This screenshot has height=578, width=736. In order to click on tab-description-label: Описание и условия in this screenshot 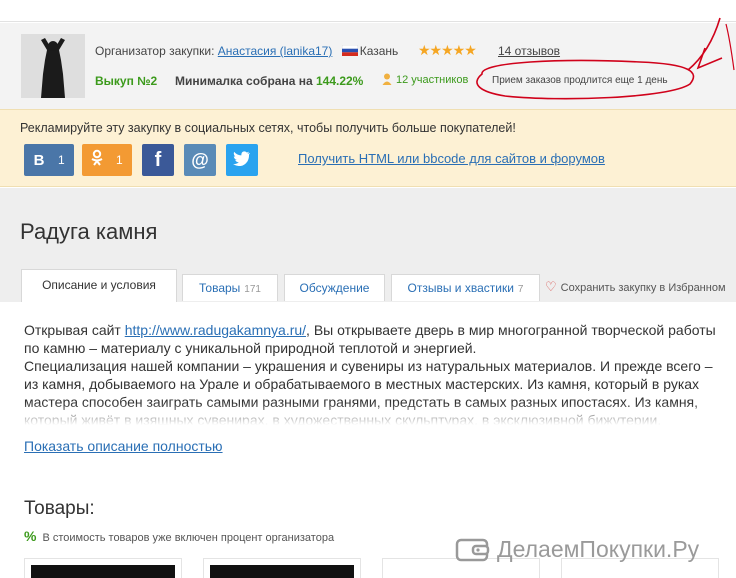, I will do `click(99, 285)`.